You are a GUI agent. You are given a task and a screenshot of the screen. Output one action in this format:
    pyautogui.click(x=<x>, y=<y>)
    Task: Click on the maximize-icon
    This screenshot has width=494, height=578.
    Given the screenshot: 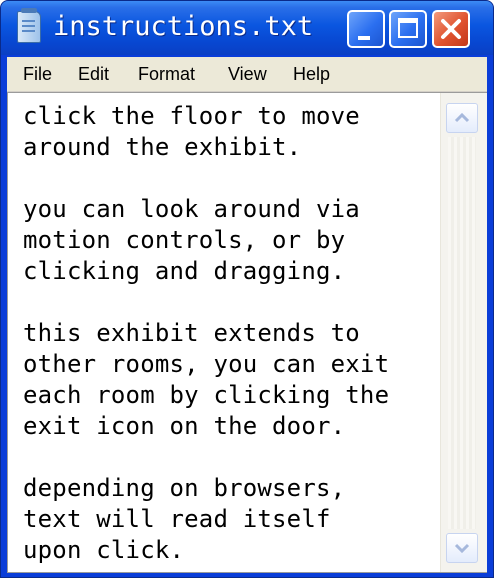 What is the action you would take?
    pyautogui.click(x=408, y=28)
    